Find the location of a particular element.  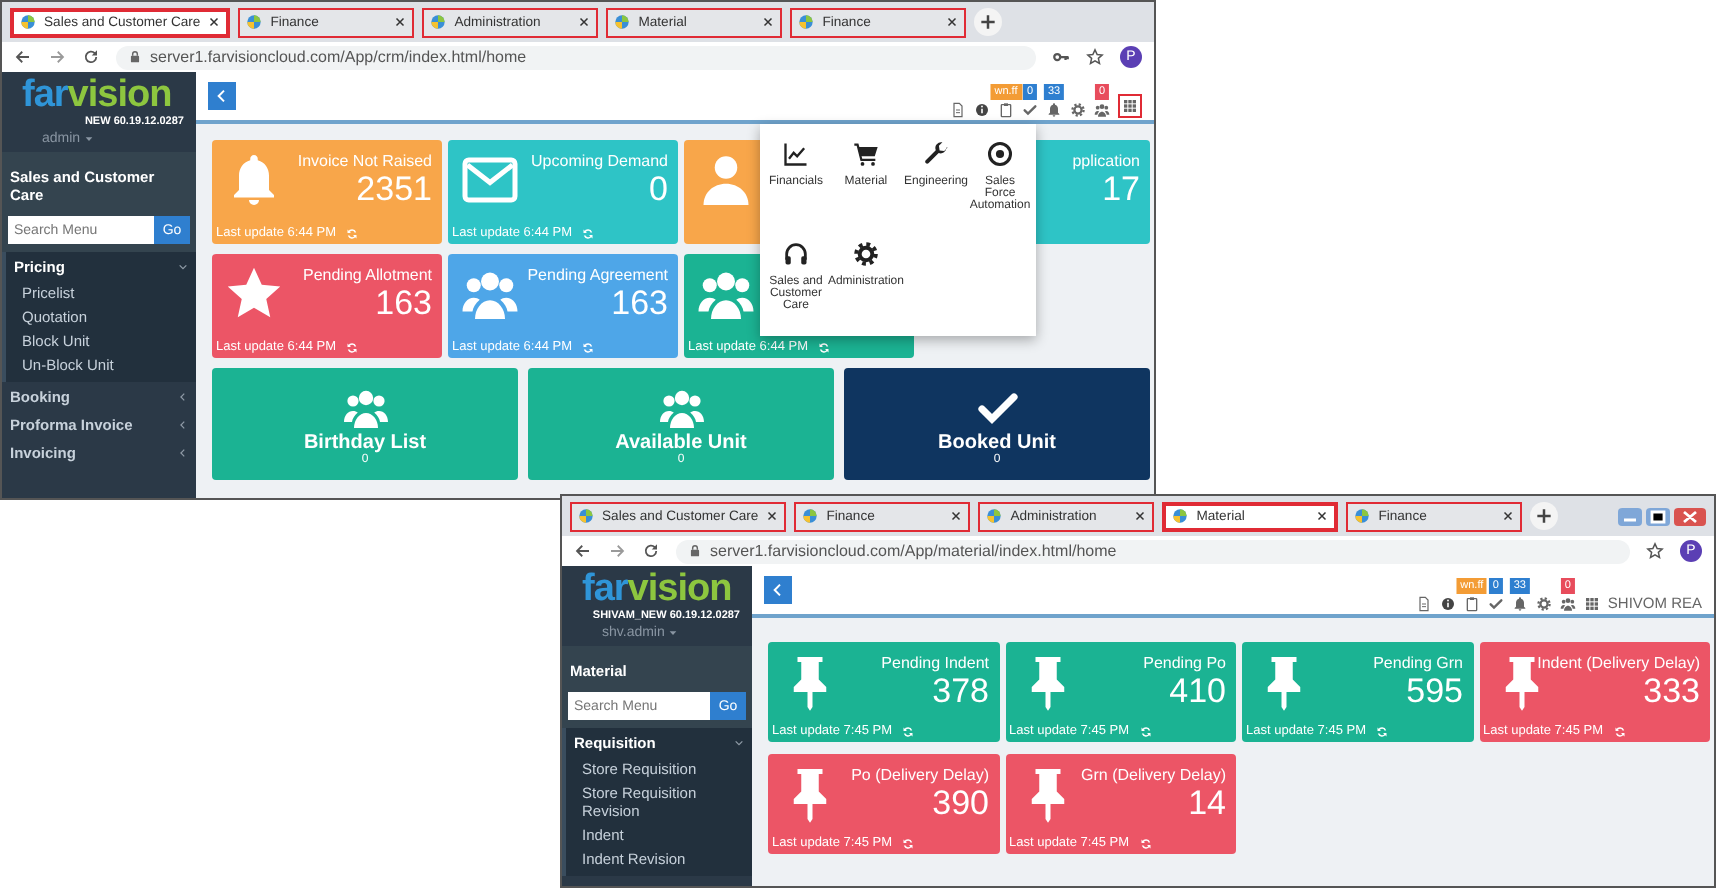

tile-value: 595 is located at coordinates (1434, 692).